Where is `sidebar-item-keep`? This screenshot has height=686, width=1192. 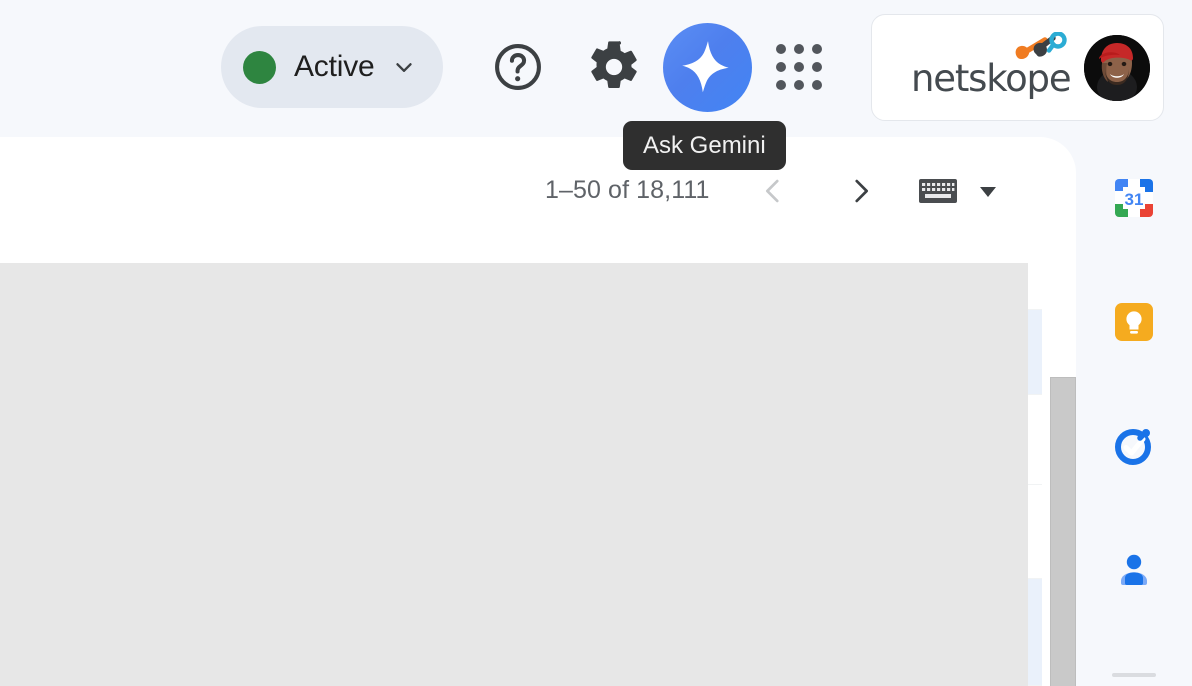 sidebar-item-keep is located at coordinates (1134, 322).